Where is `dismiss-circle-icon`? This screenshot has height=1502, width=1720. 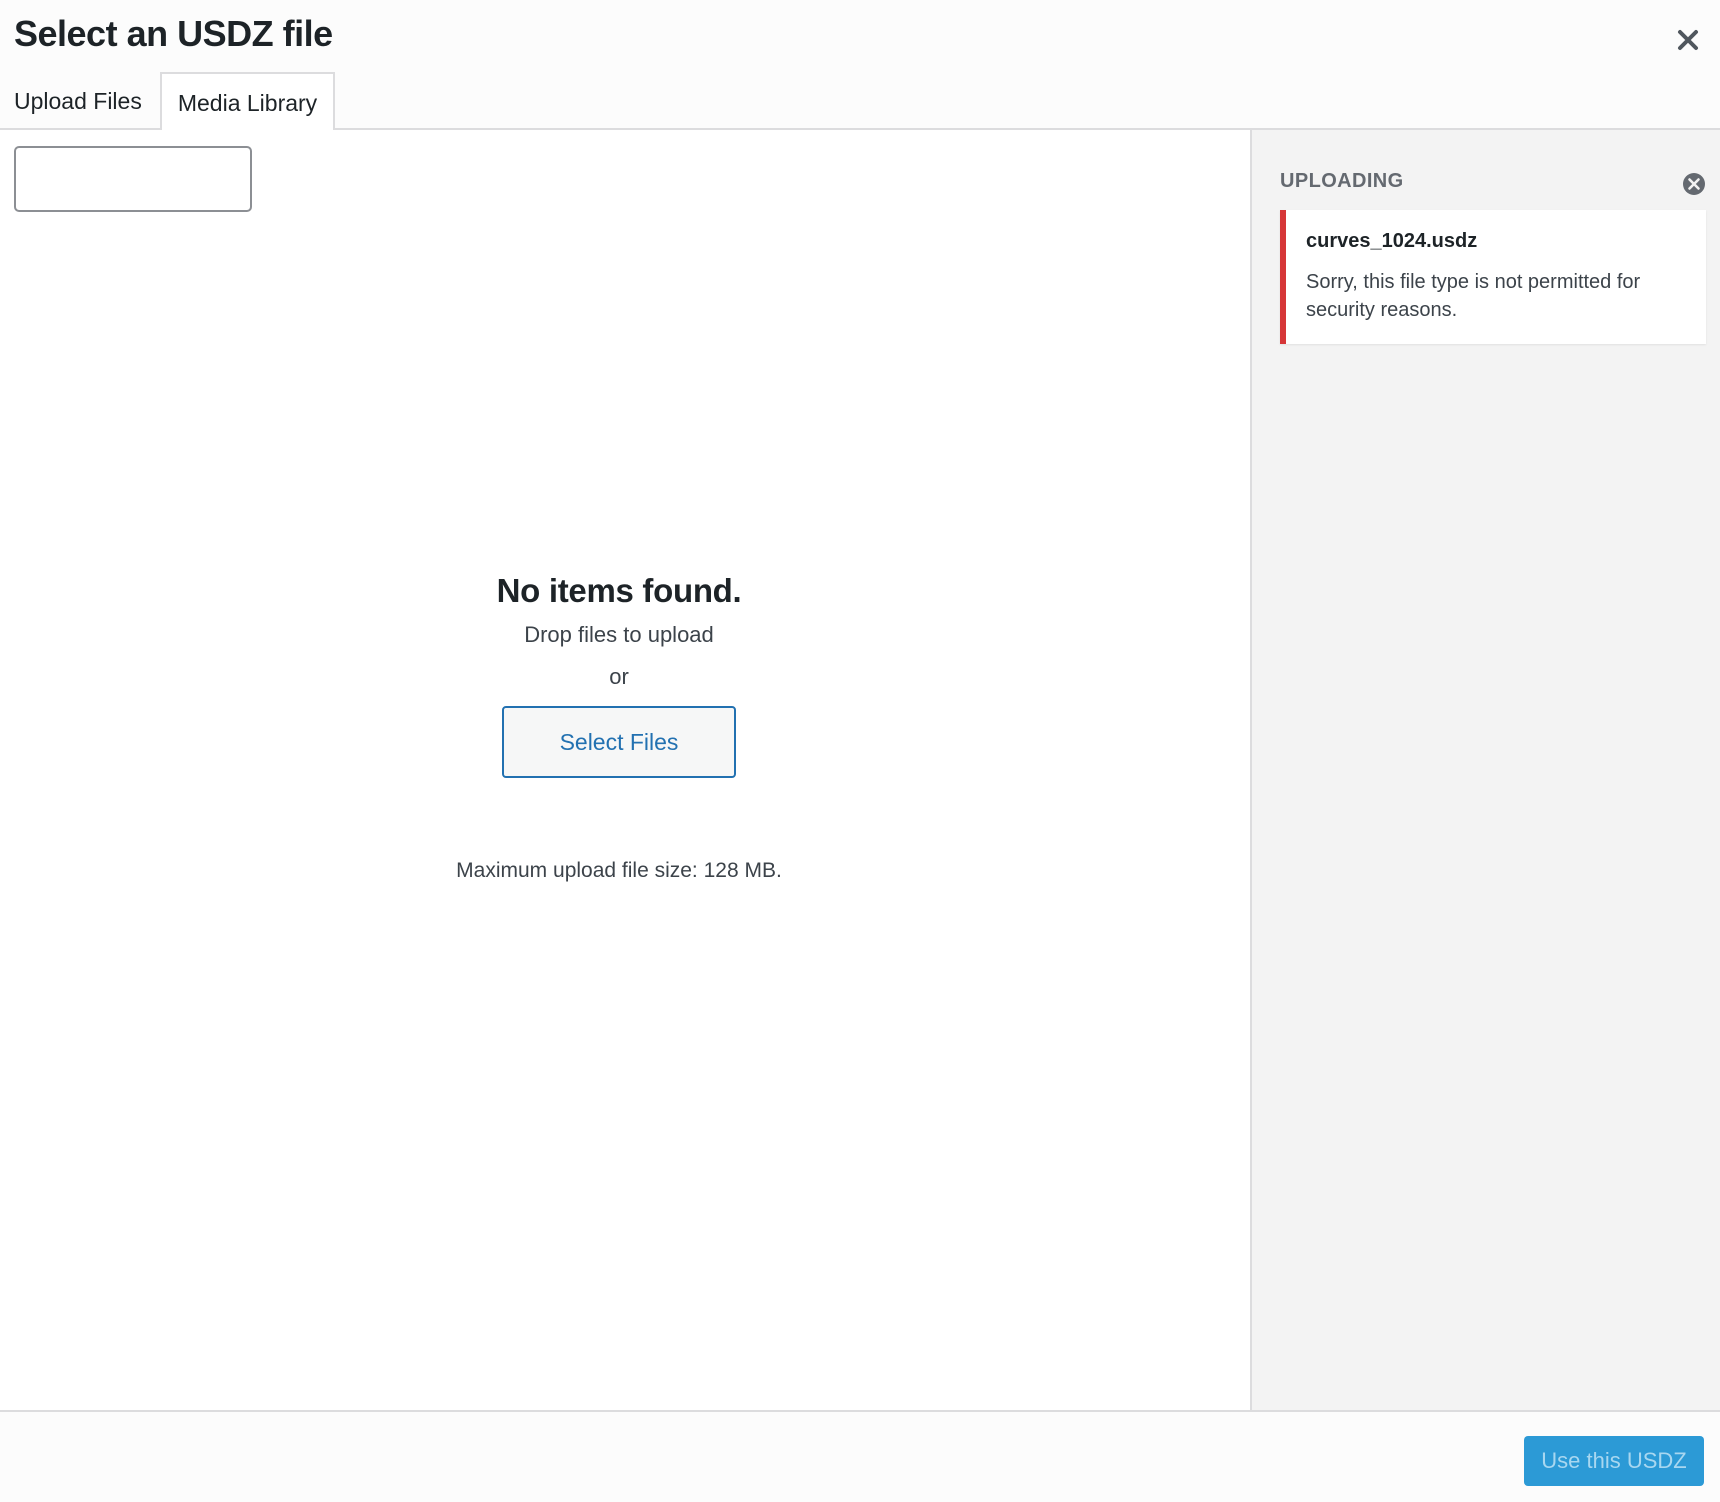
dismiss-circle-icon is located at coordinates (1694, 184).